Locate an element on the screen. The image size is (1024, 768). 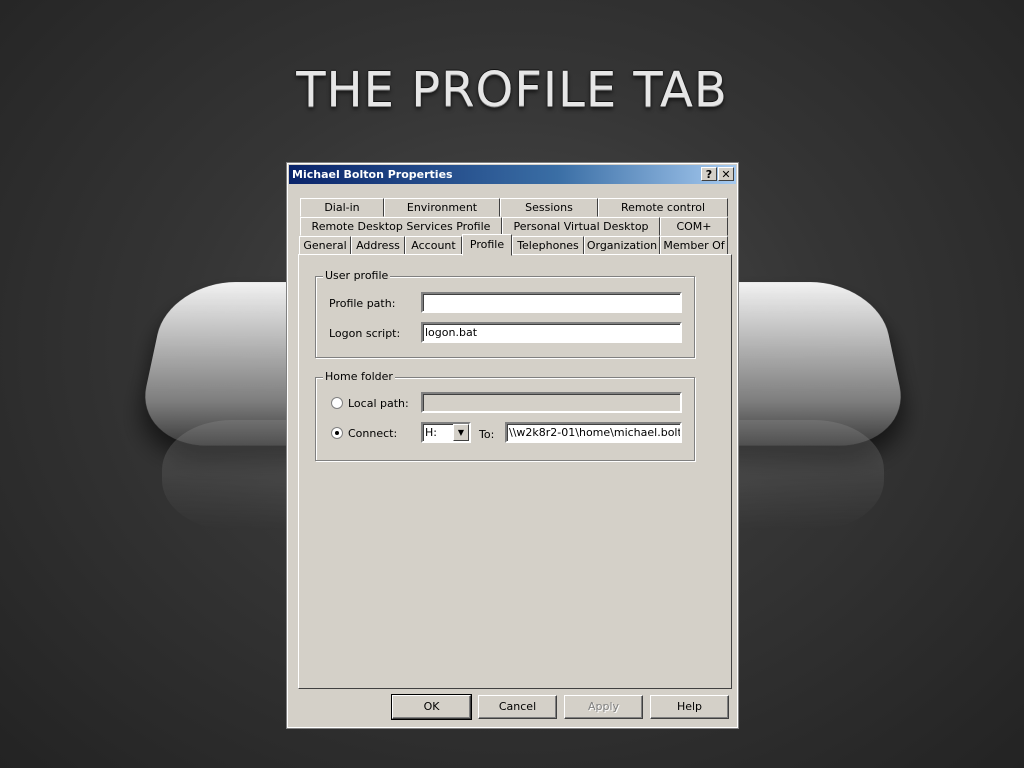
dialog-title: Michael Bolton Properties is located at coordinates (372, 174).